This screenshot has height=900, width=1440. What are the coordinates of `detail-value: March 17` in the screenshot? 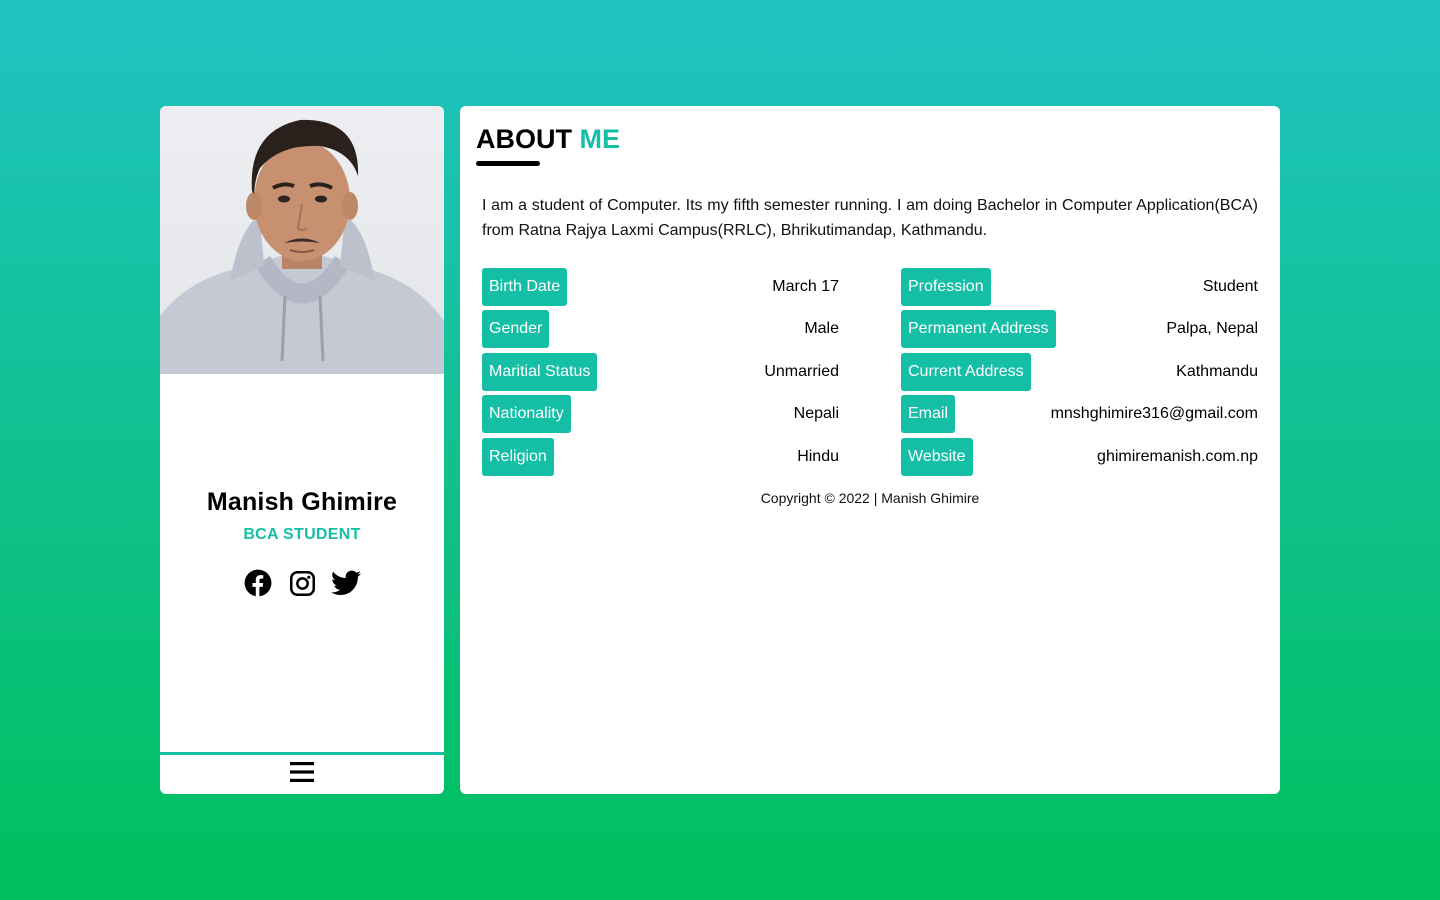 It's located at (805, 286).